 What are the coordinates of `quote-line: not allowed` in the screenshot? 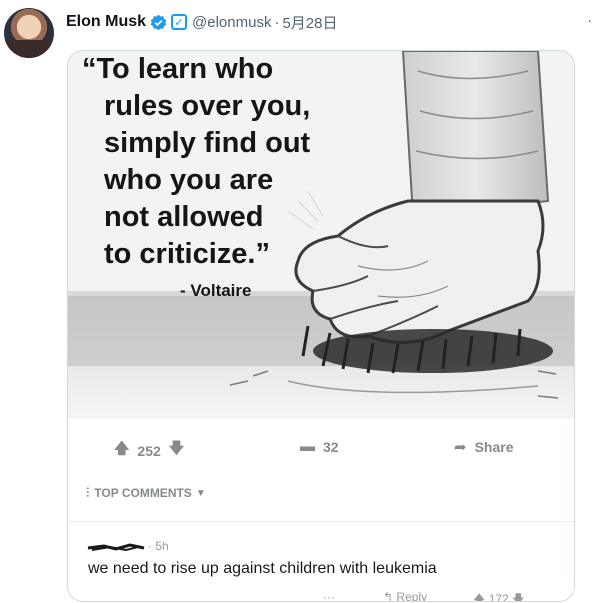 It's located at (184, 217).